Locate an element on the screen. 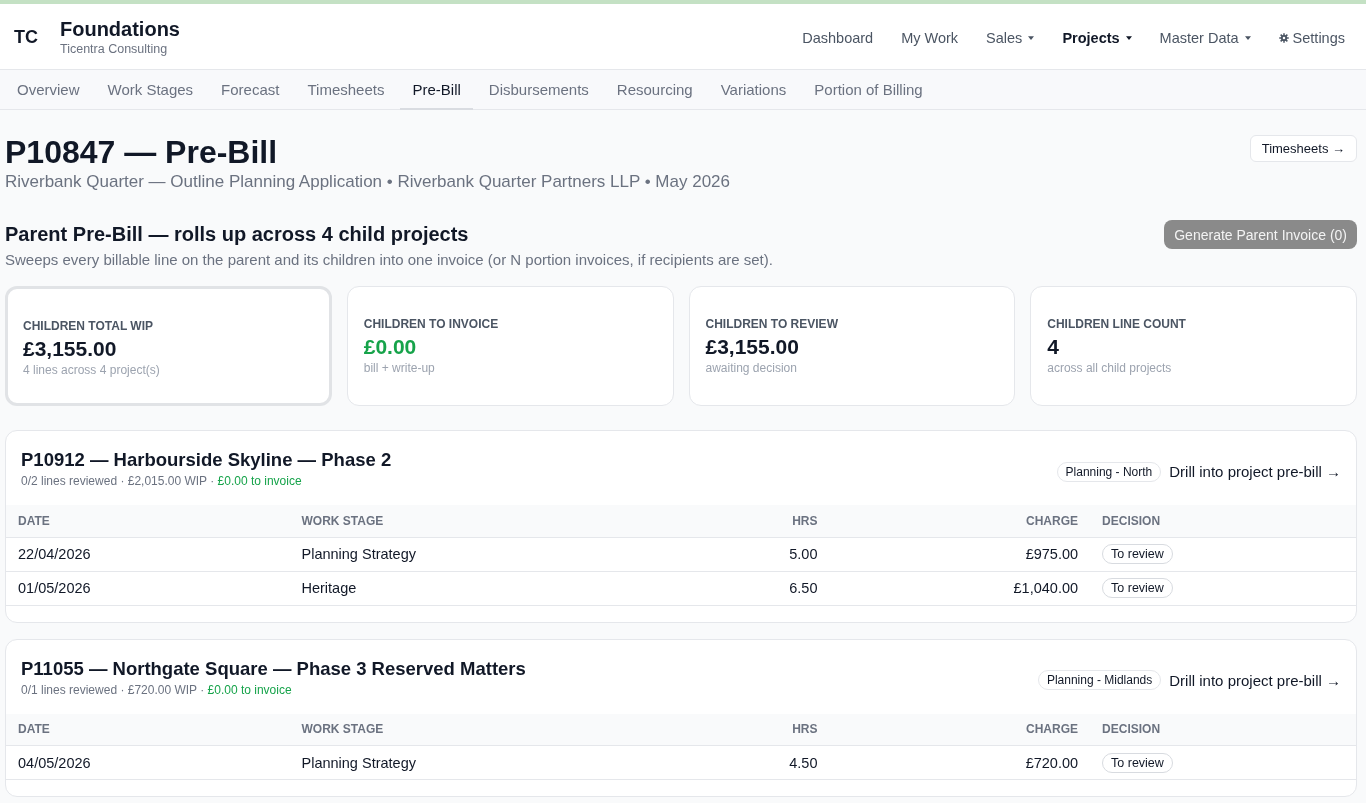  section-description: Sweeps every billable line on the parent and its children into one invoice (or N portion invoices, if recipients are set). is located at coordinates (389, 260).